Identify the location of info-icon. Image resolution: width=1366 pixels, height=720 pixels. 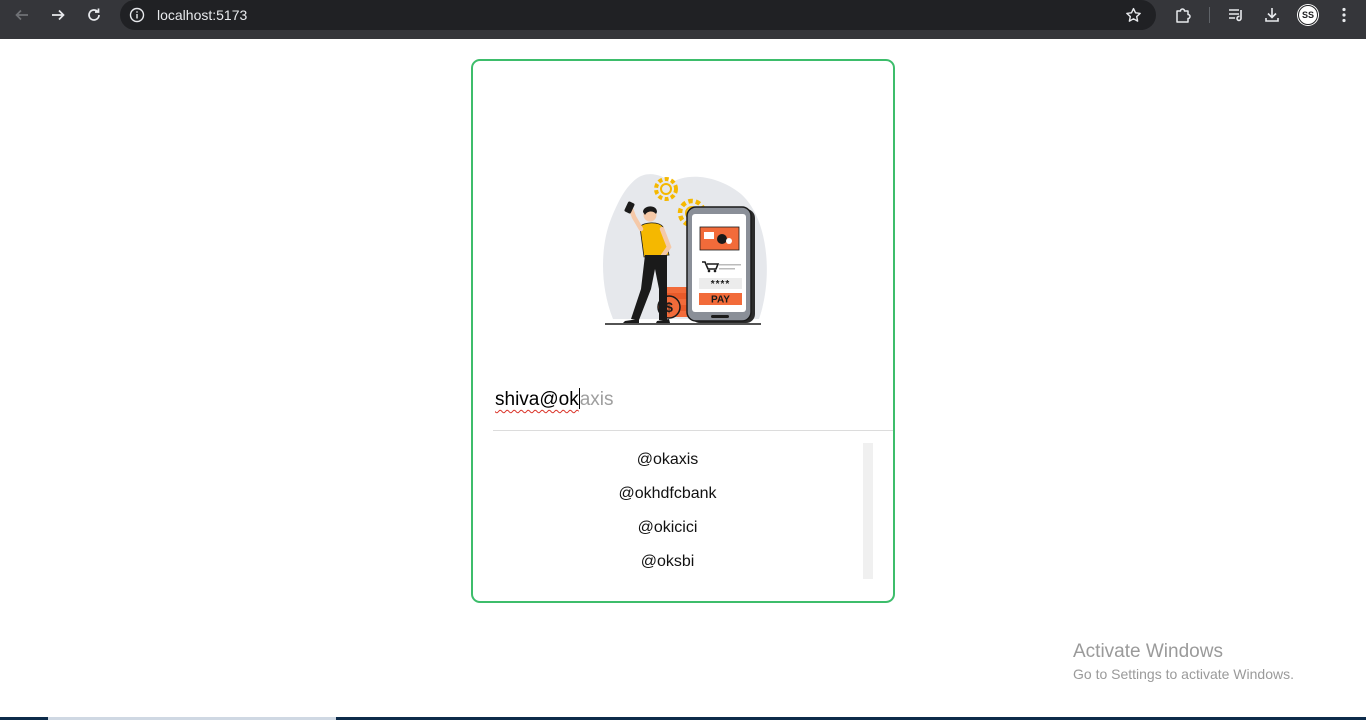
(137, 15).